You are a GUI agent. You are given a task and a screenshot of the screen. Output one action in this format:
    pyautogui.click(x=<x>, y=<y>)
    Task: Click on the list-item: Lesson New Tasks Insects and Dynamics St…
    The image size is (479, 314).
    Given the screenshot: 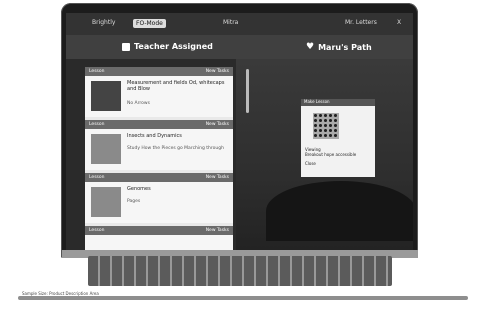 What is the action you would take?
    pyautogui.click(x=159, y=145)
    